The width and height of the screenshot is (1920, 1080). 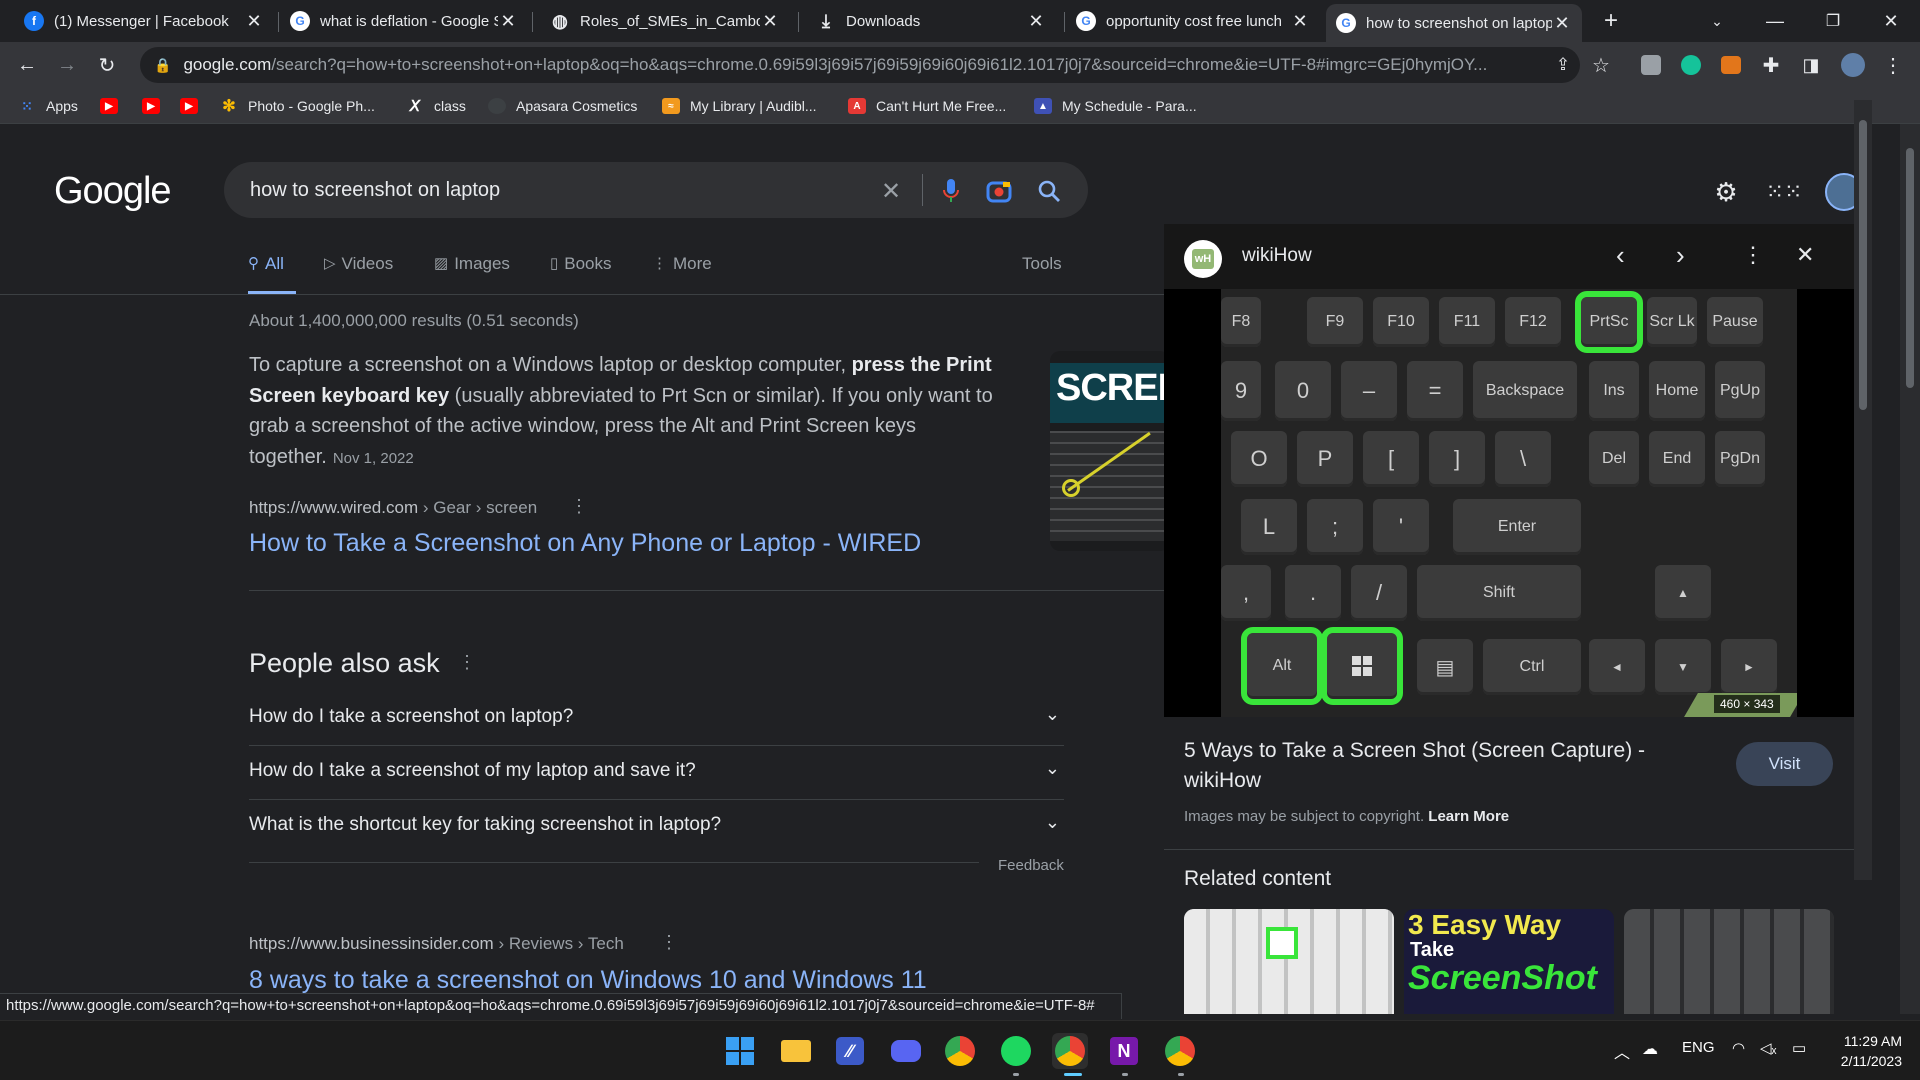 What do you see at coordinates (472, 274) in the screenshot?
I see `tab-images: ▨ Images` at bounding box center [472, 274].